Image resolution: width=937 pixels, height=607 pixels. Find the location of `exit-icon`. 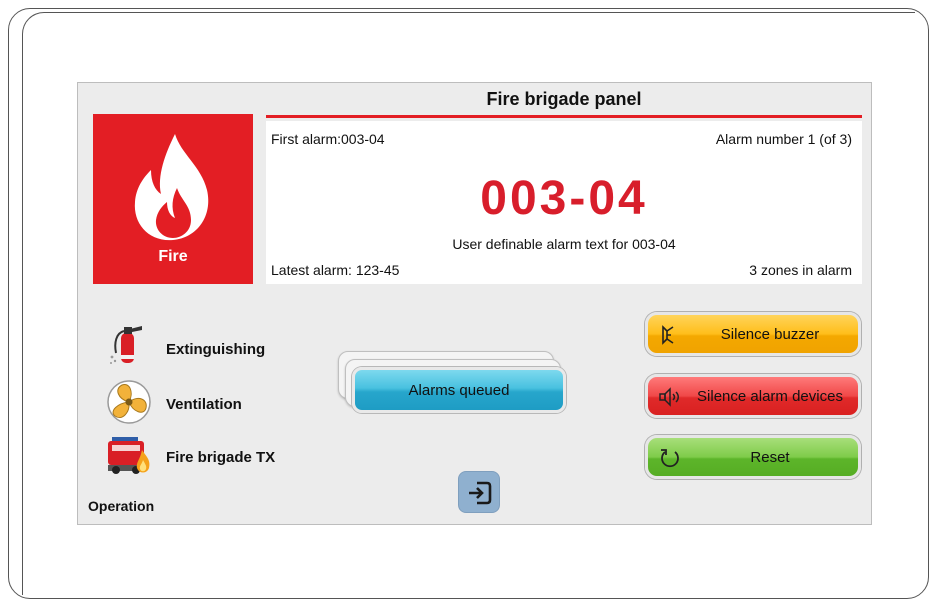

exit-icon is located at coordinates (480, 493).